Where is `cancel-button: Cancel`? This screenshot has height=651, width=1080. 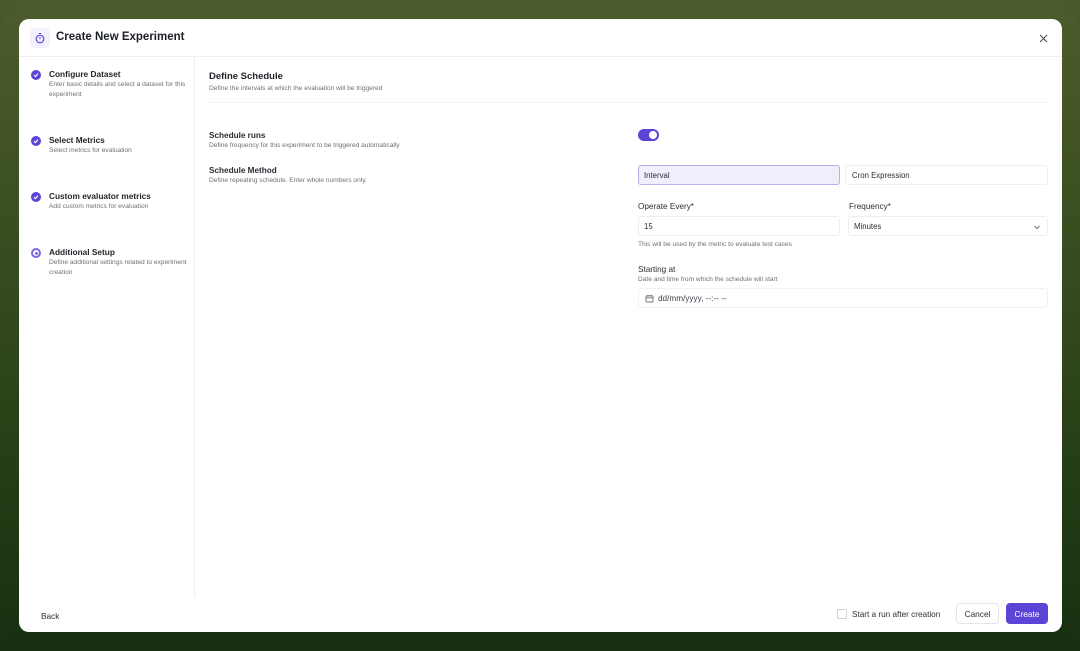 cancel-button: Cancel is located at coordinates (977, 613).